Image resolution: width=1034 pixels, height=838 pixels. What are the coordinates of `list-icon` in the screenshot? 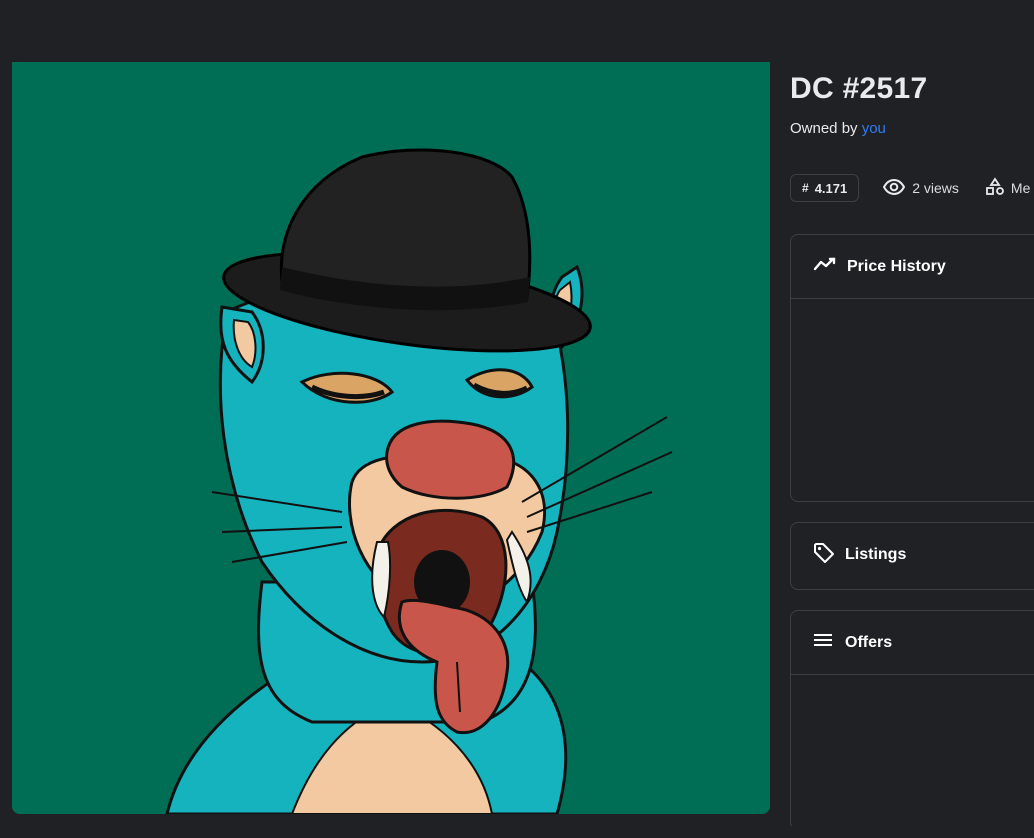 It's located at (824, 642).